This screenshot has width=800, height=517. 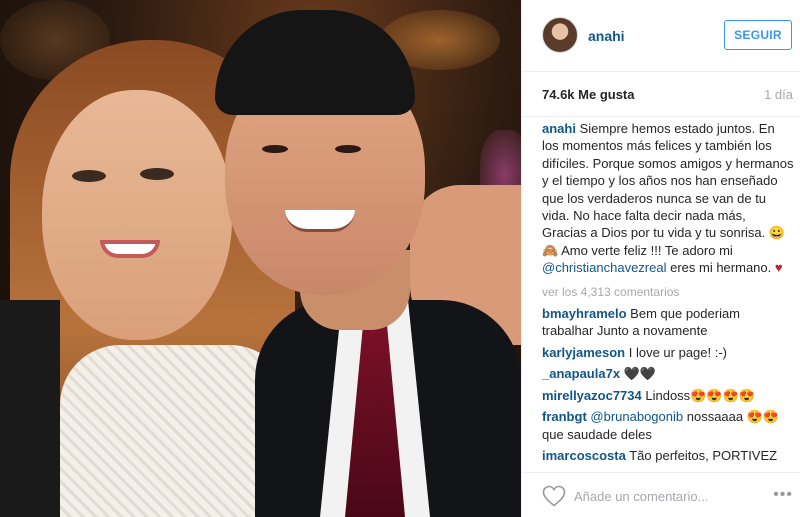 What do you see at coordinates (320, 221) in the screenshot?
I see `man-smile` at bounding box center [320, 221].